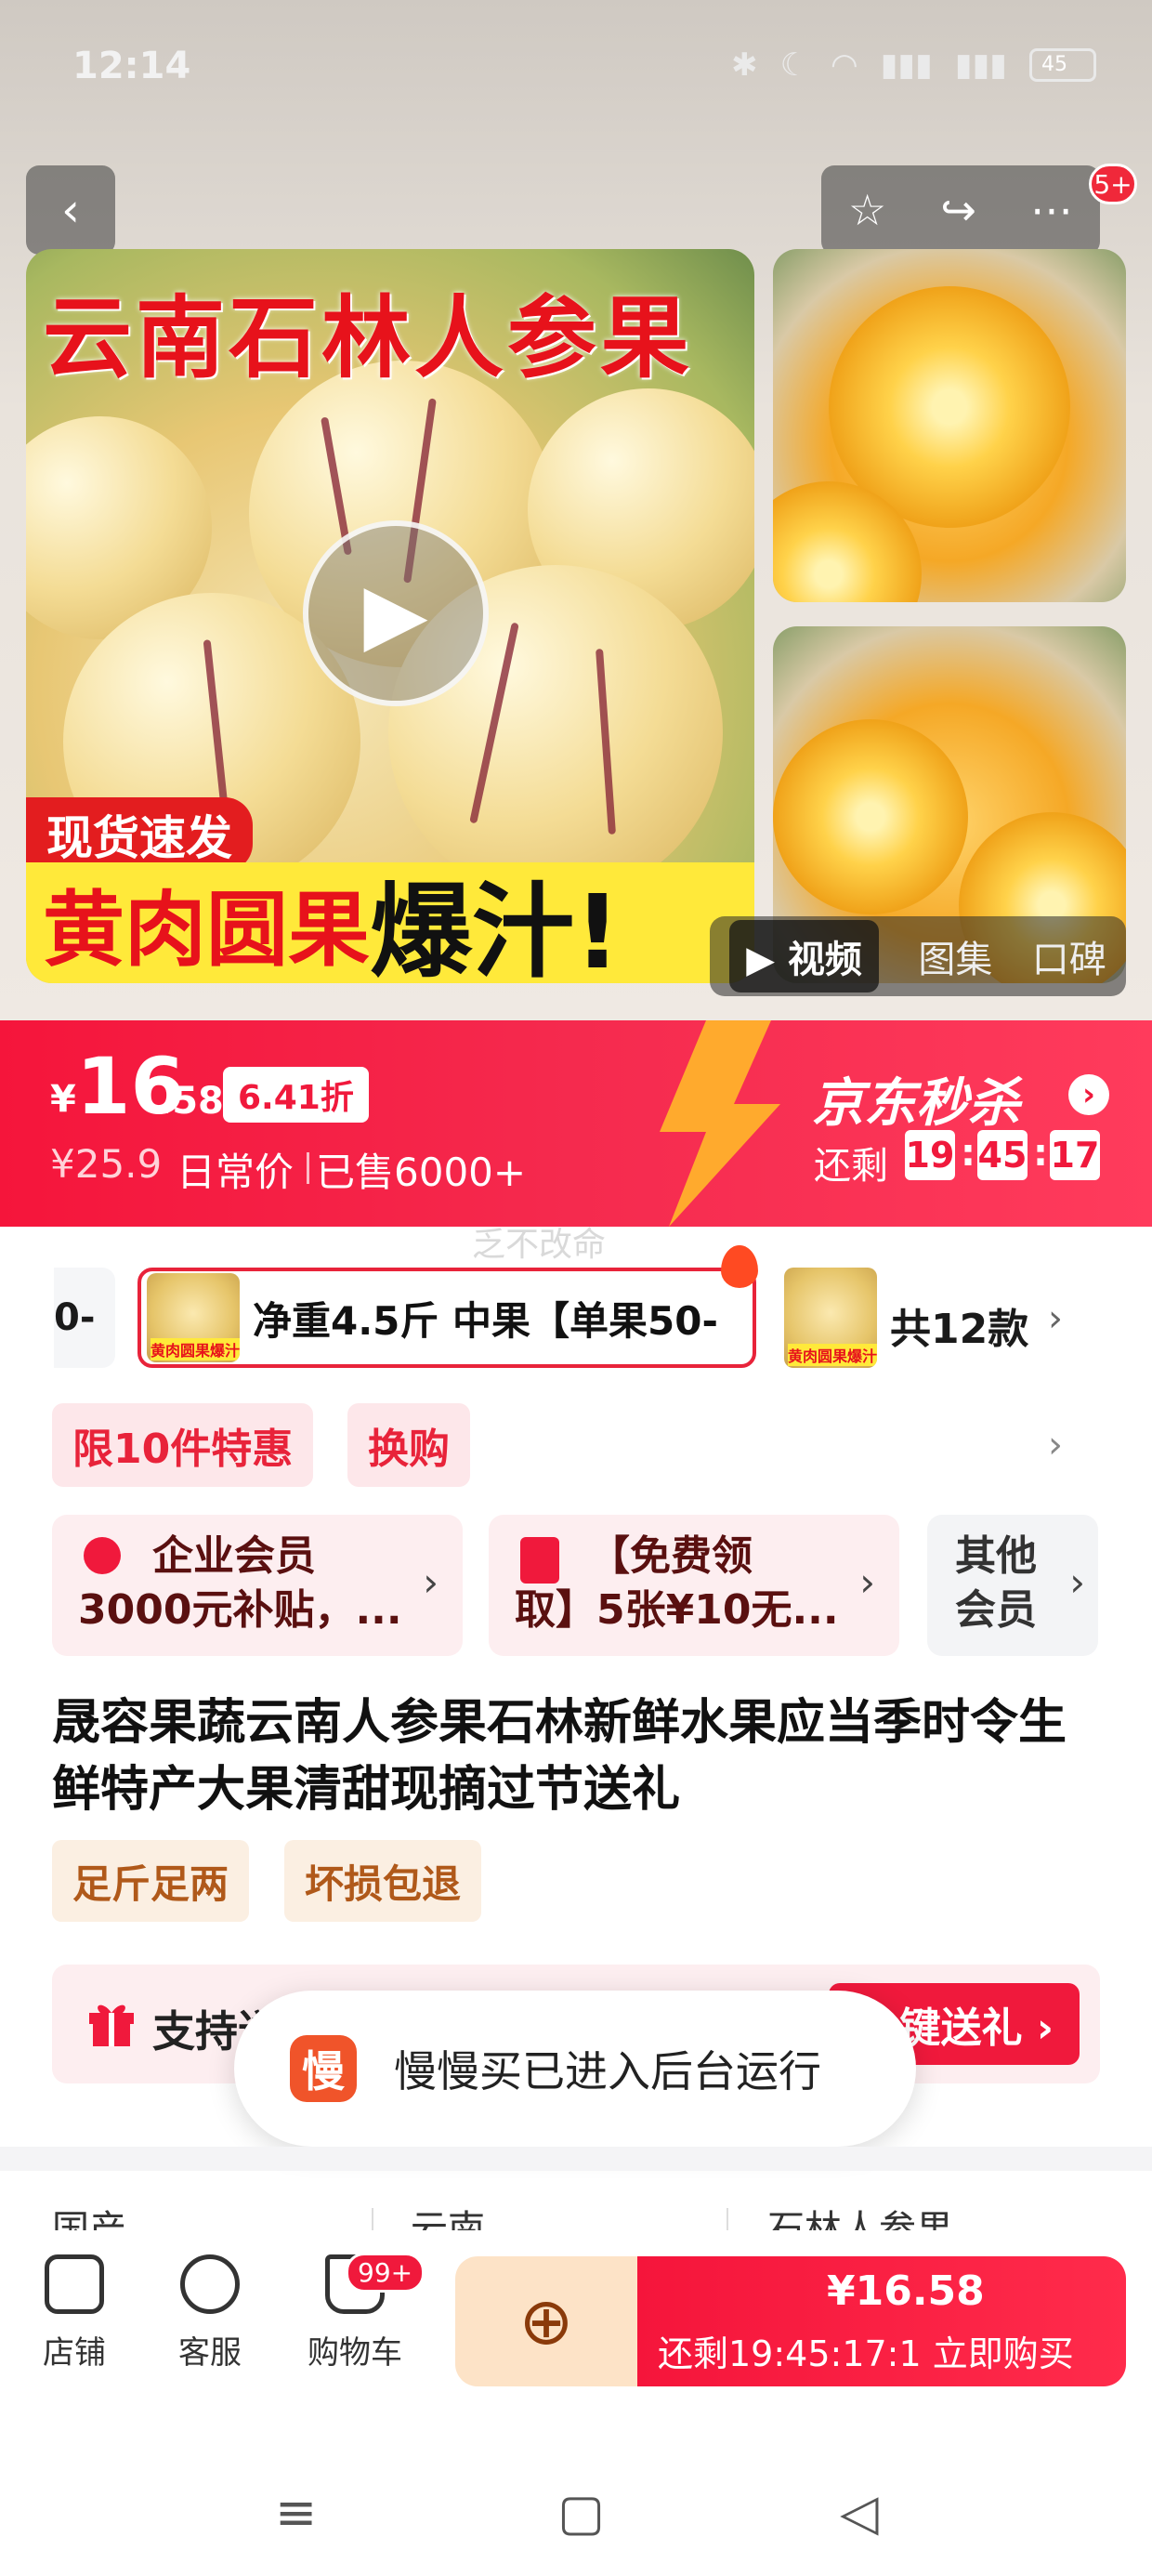 Image resolution: width=1152 pixels, height=2576 pixels. What do you see at coordinates (191, 1101) in the screenshot?
I see `price-decimal: .58` at bounding box center [191, 1101].